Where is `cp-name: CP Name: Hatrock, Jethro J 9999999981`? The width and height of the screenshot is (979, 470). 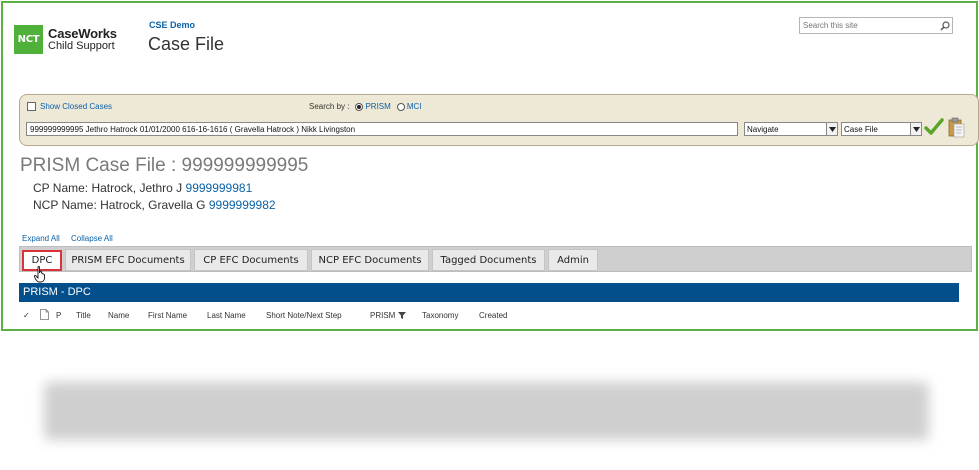 cp-name: CP Name: Hatrock, Jethro J 9999999981 is located at coordinates (142, 188).